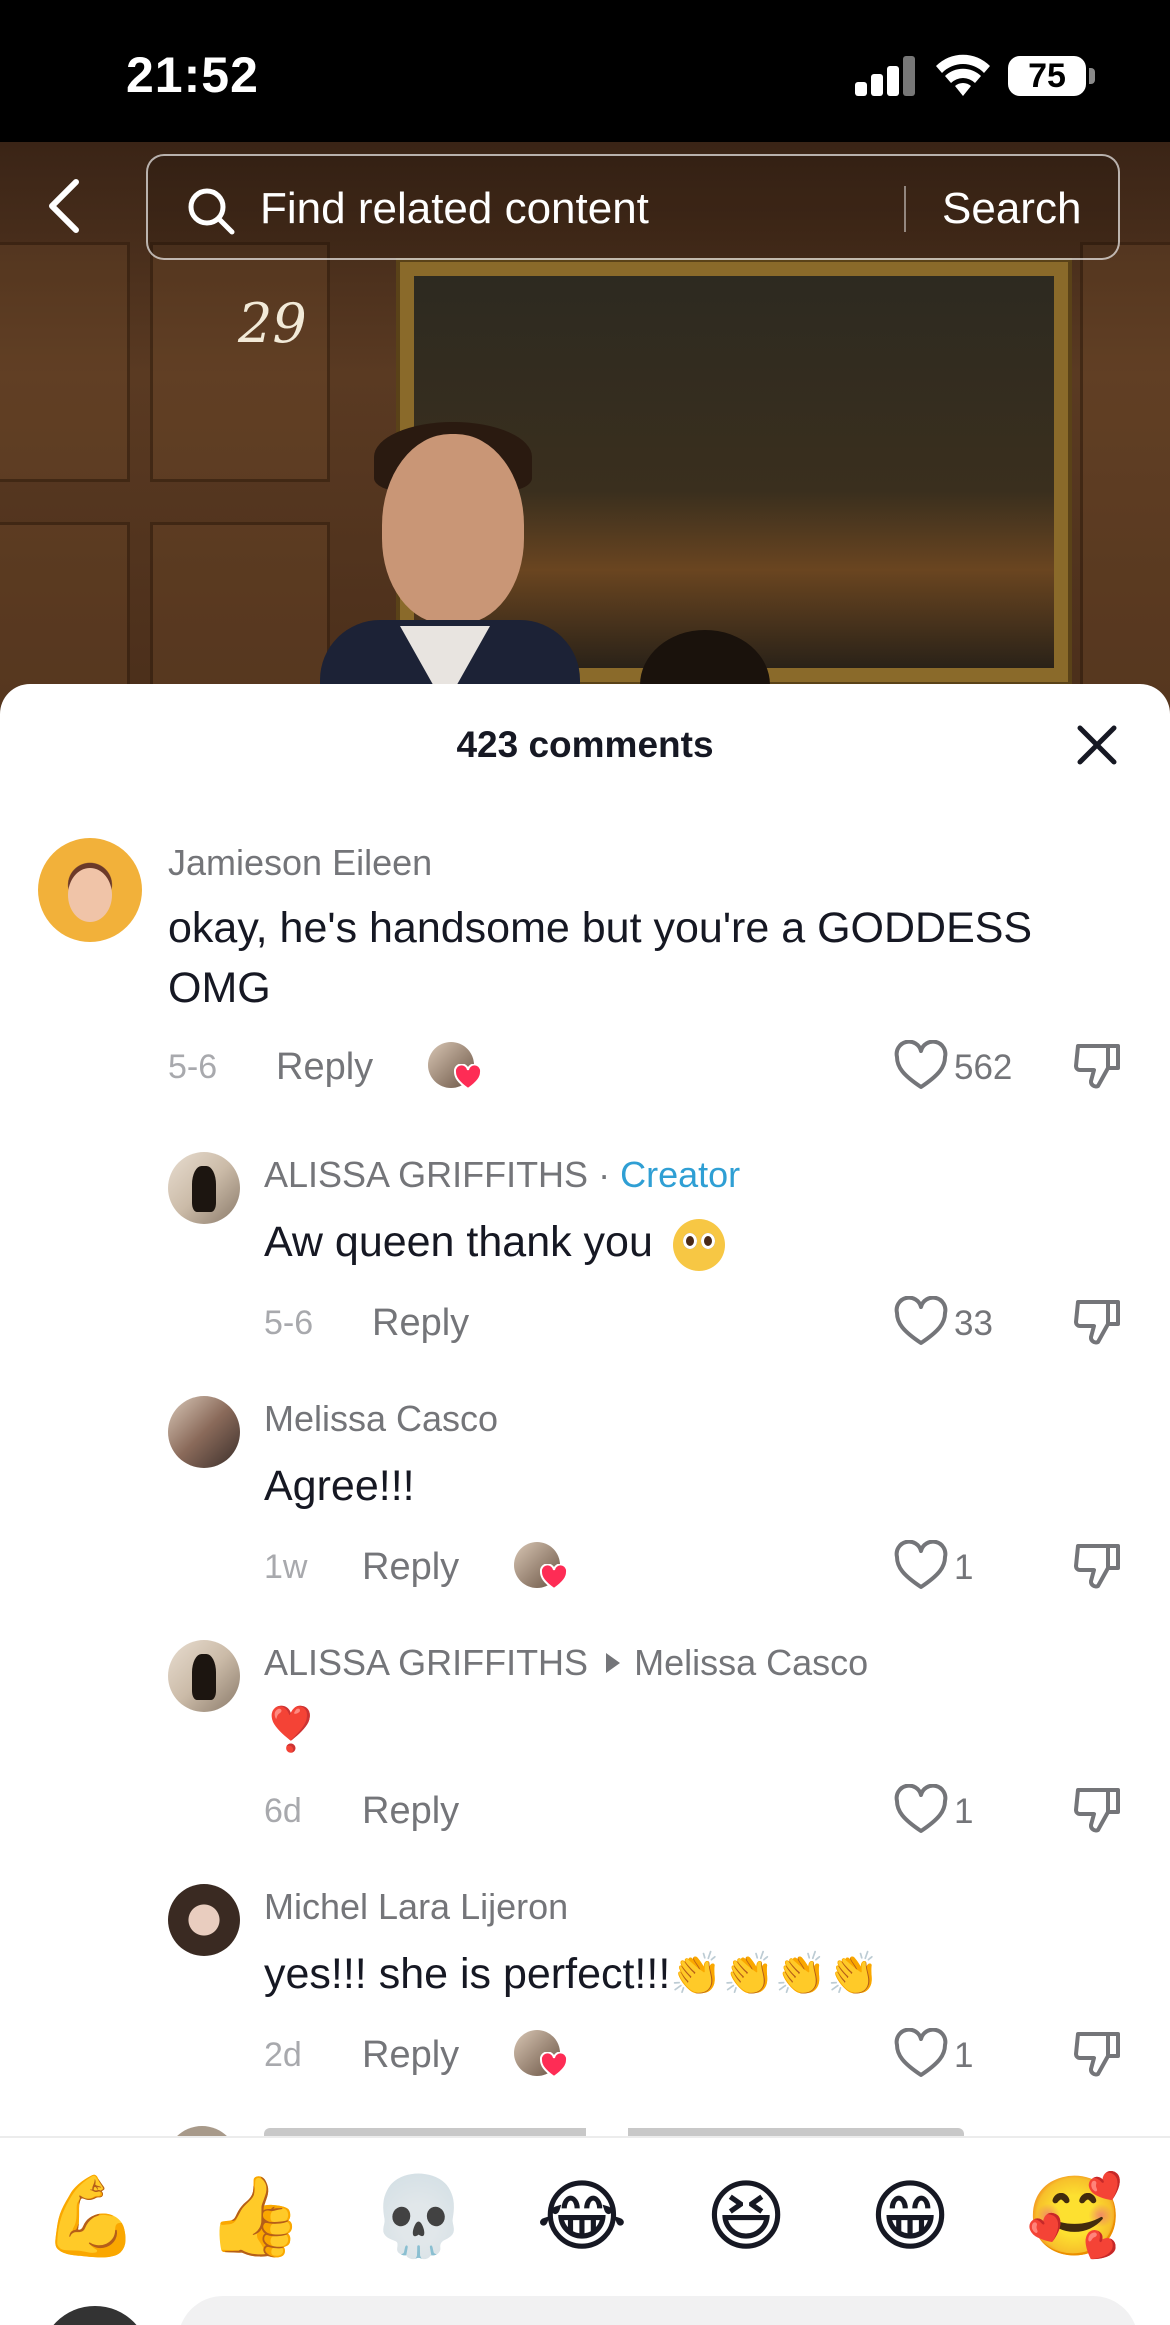  I want to click on status-time: 21:52, so click(192, 75).